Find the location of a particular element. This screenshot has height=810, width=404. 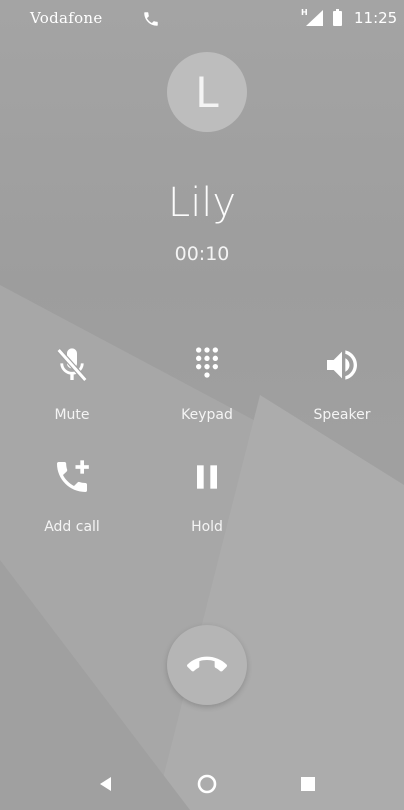

speaker-label: Speaker is located at coordinates (342, 415).